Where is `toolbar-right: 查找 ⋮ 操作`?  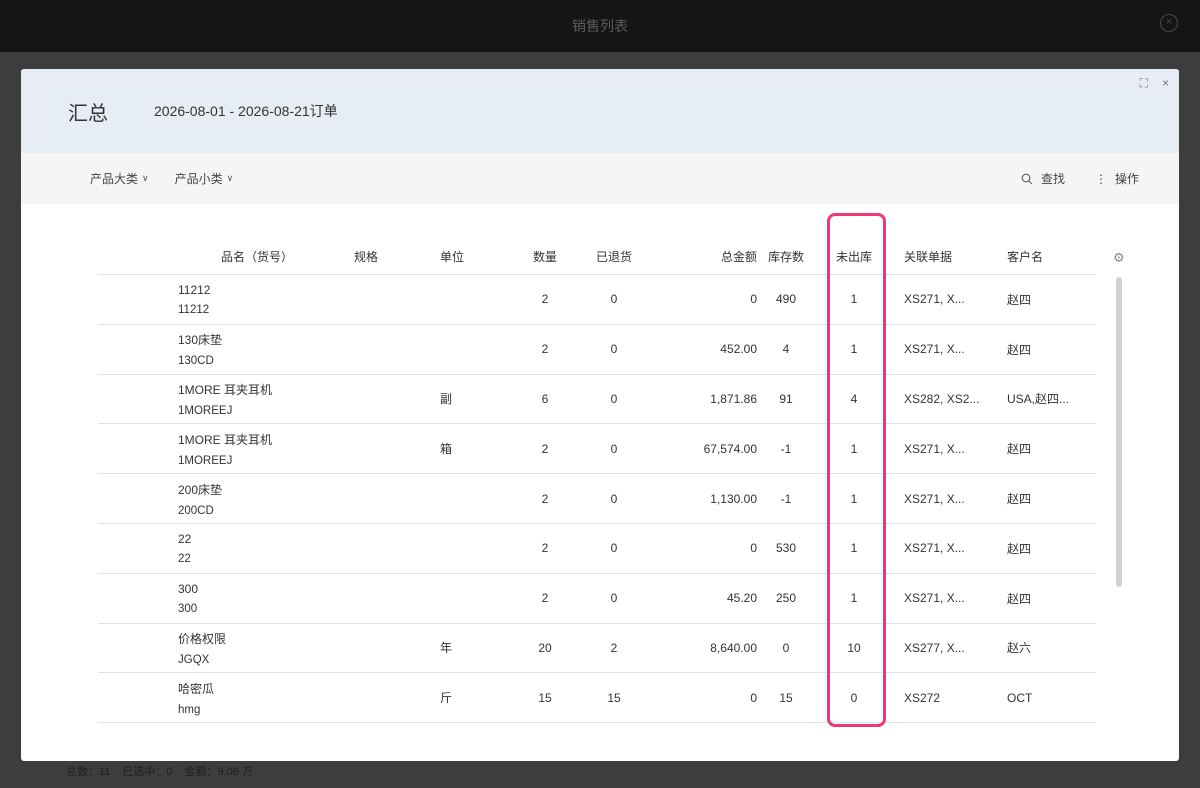 toolbar-right: 查找 ⋮ 操作 is located at coordinates (1080, 178).